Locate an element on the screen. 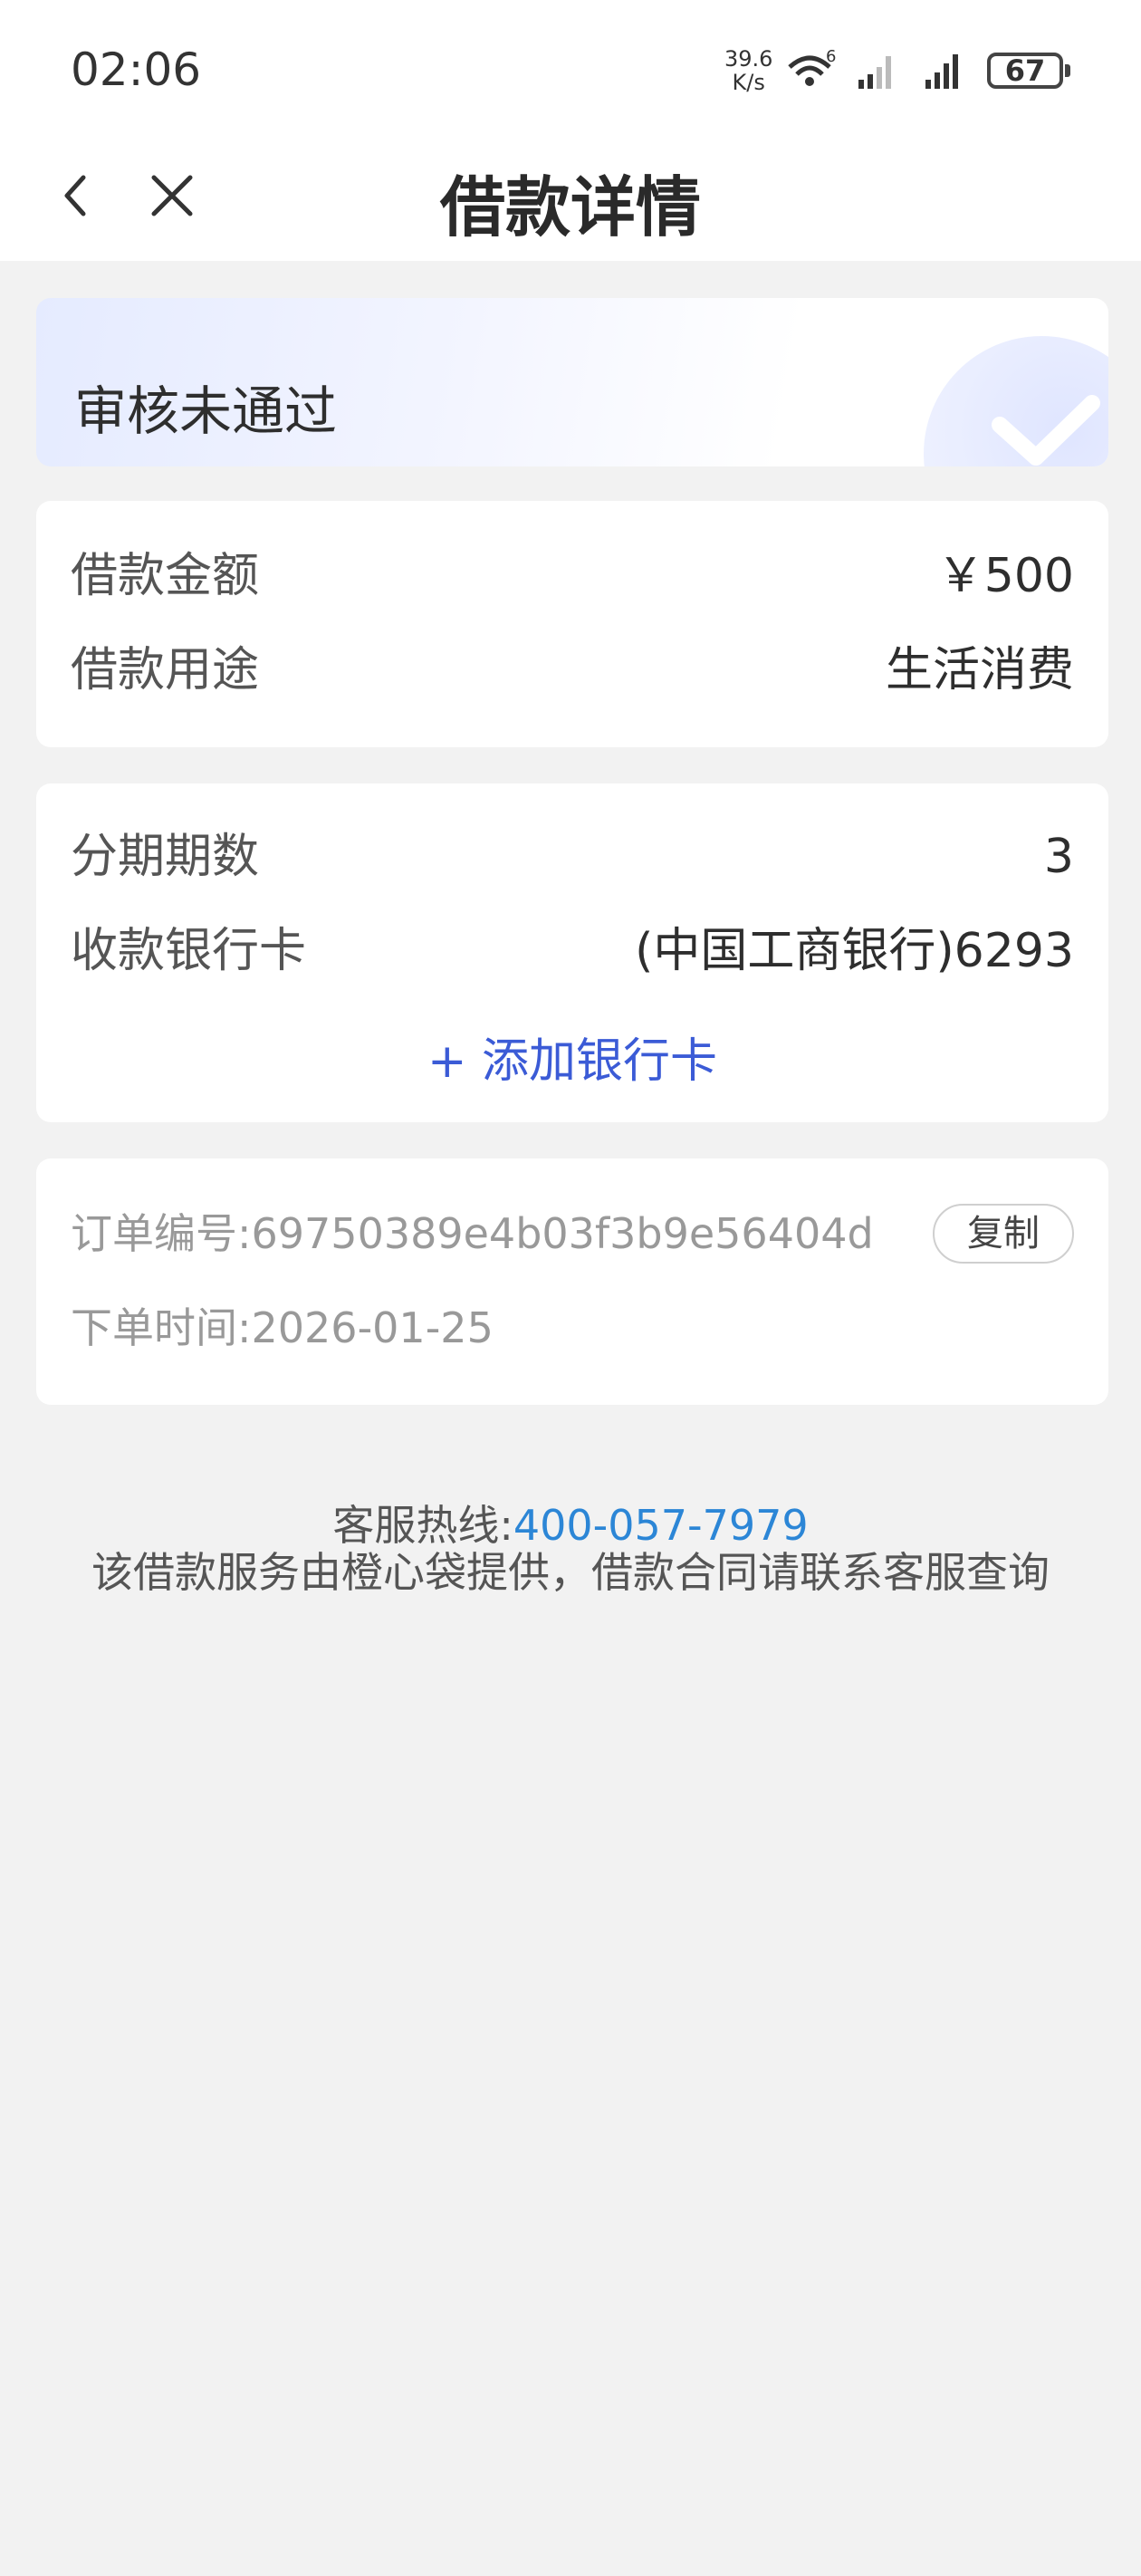 The height and width of the screenshot is (2576, 1141). signal-strength-icon-sim2 is located at coordinates (941, 71).